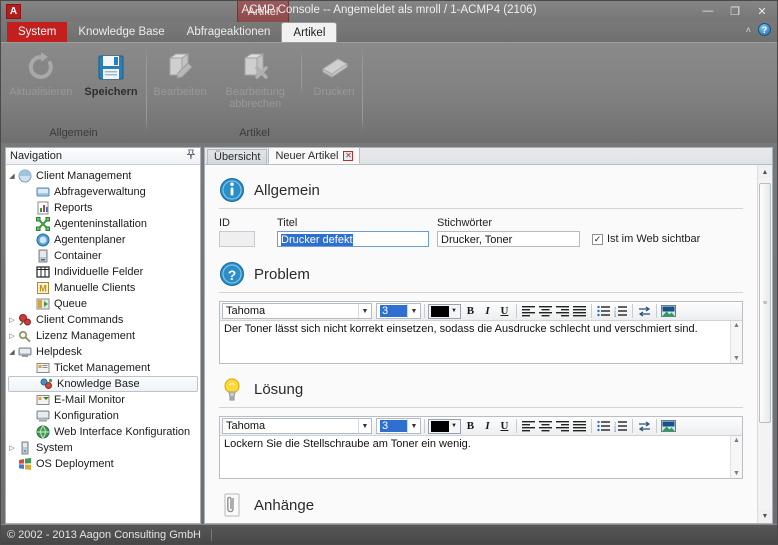 The width and height of the screenshot is (778, 545). What do you see at coordinates (103, 288) in the screenshot?
I see `nav-item-manuelle-clients: M Manuelle Clients` at bounding box center [103, 288].